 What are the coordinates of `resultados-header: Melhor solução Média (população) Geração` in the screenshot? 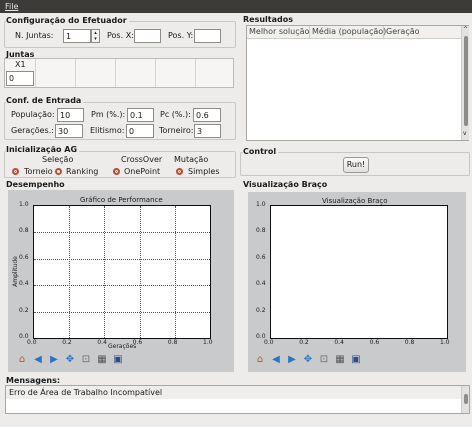 It's located at (354, 32).